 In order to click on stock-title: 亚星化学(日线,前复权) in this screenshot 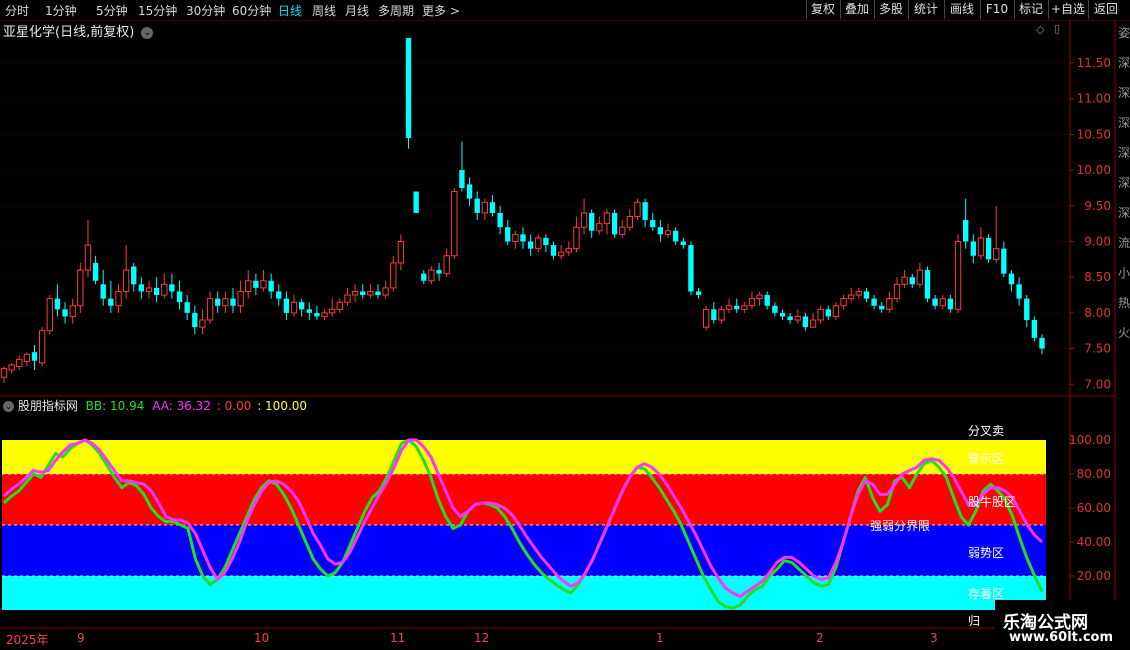, I will do `click(69, 32)`.